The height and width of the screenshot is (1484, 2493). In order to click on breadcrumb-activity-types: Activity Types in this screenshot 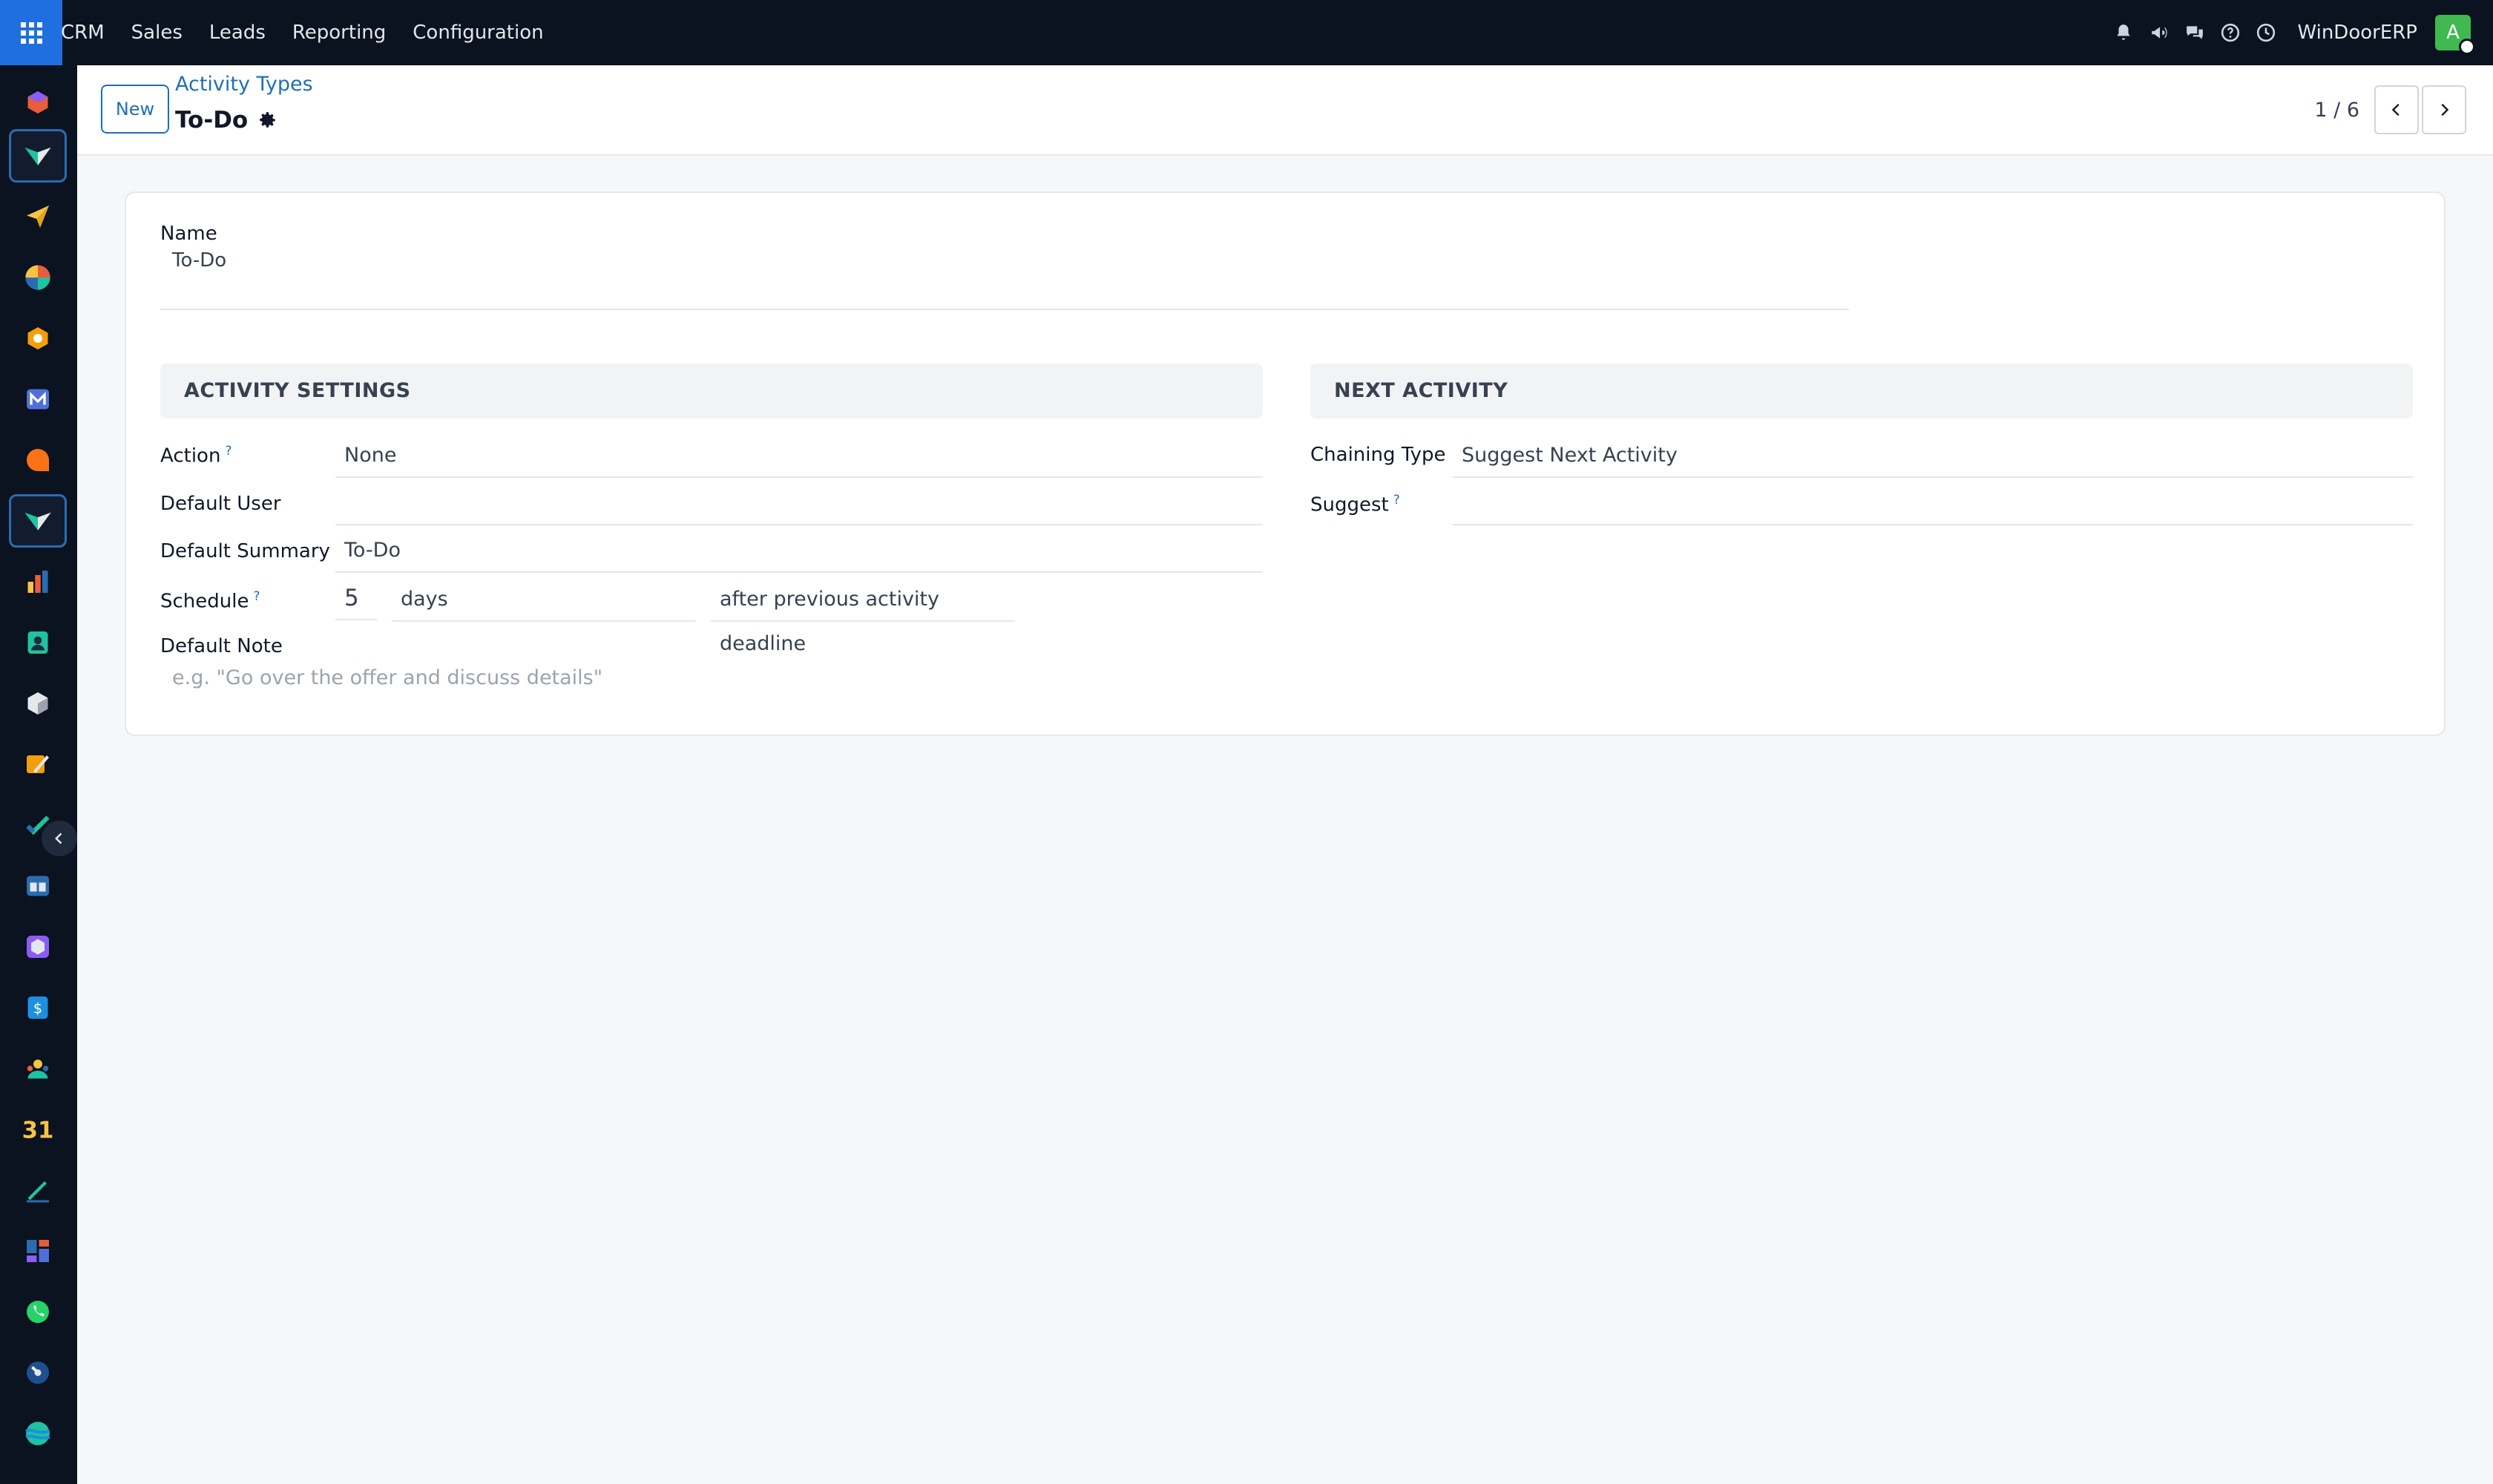, I will do `click(244, 84)`.